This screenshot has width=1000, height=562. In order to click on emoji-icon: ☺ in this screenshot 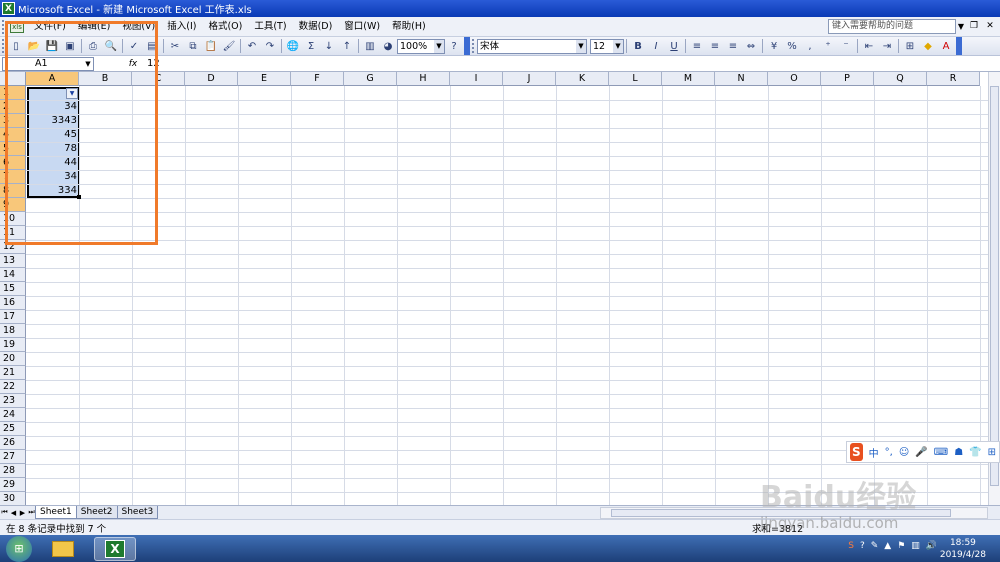, I will do `click(904, 452)`.